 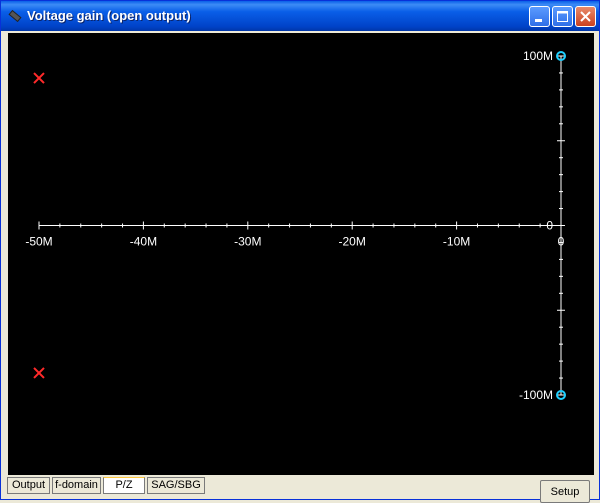 I want to click on title-bar: Voltage gain (open output), so click(x=300, y=16).